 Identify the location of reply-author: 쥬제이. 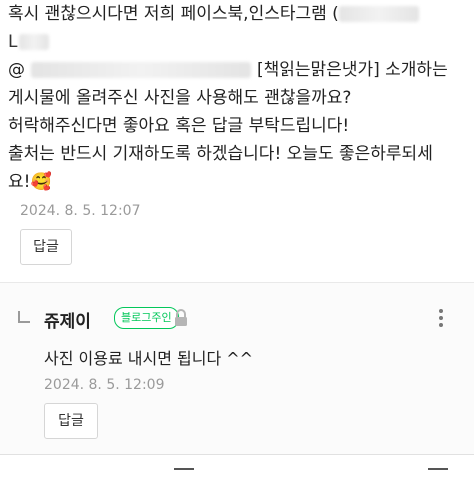
(67, 319).